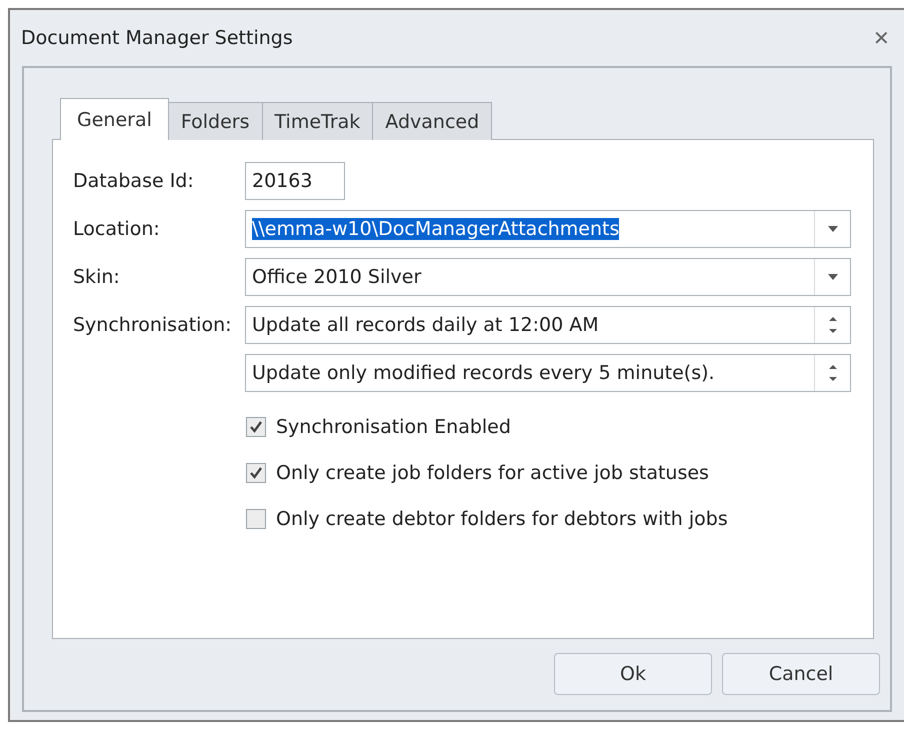 The image size is (904, 734). I want to click on dropdown-field: \\emma-w10\DocManagerAttachments, so click(548, 229).